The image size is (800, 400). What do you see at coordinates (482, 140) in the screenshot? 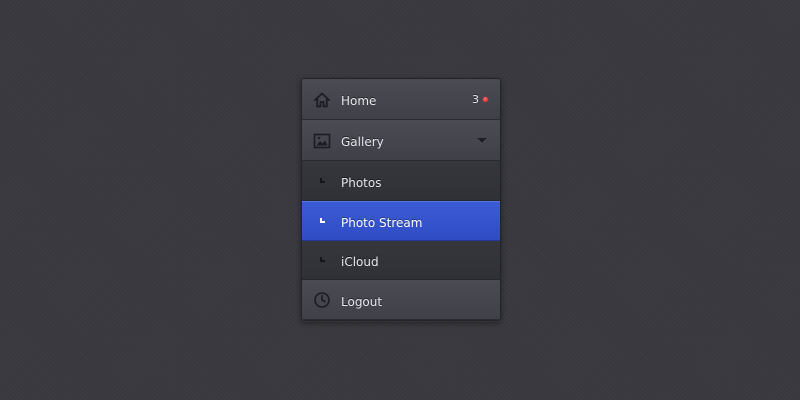
I see `chevron-down-icon` at bounding box center [482, 140].